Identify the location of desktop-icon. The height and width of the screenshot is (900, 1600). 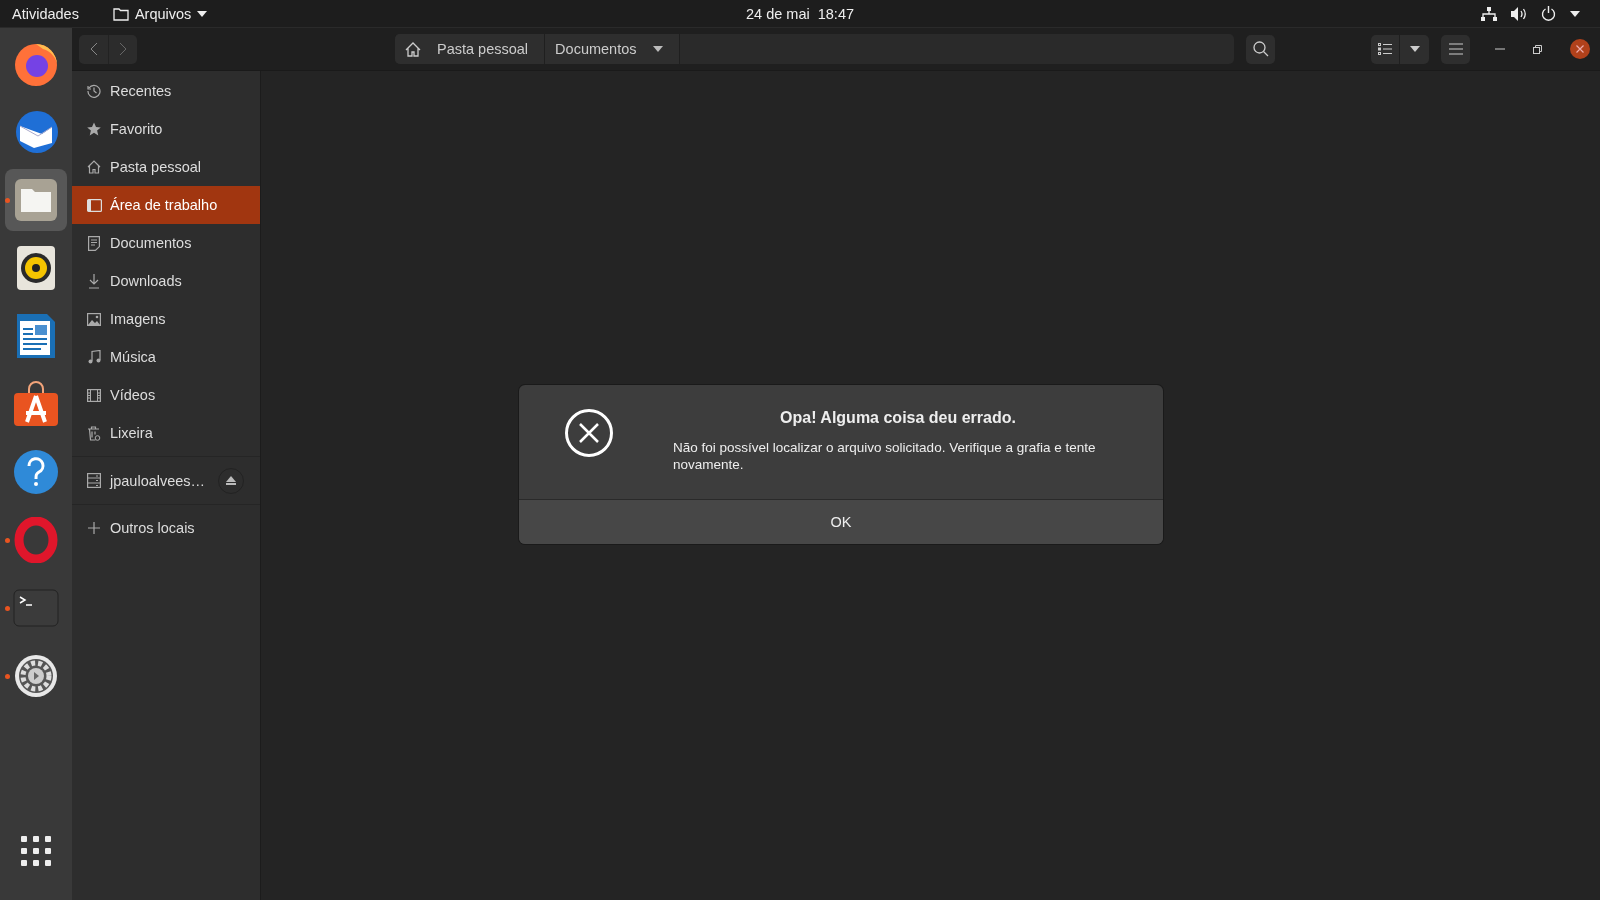
(94, 205).